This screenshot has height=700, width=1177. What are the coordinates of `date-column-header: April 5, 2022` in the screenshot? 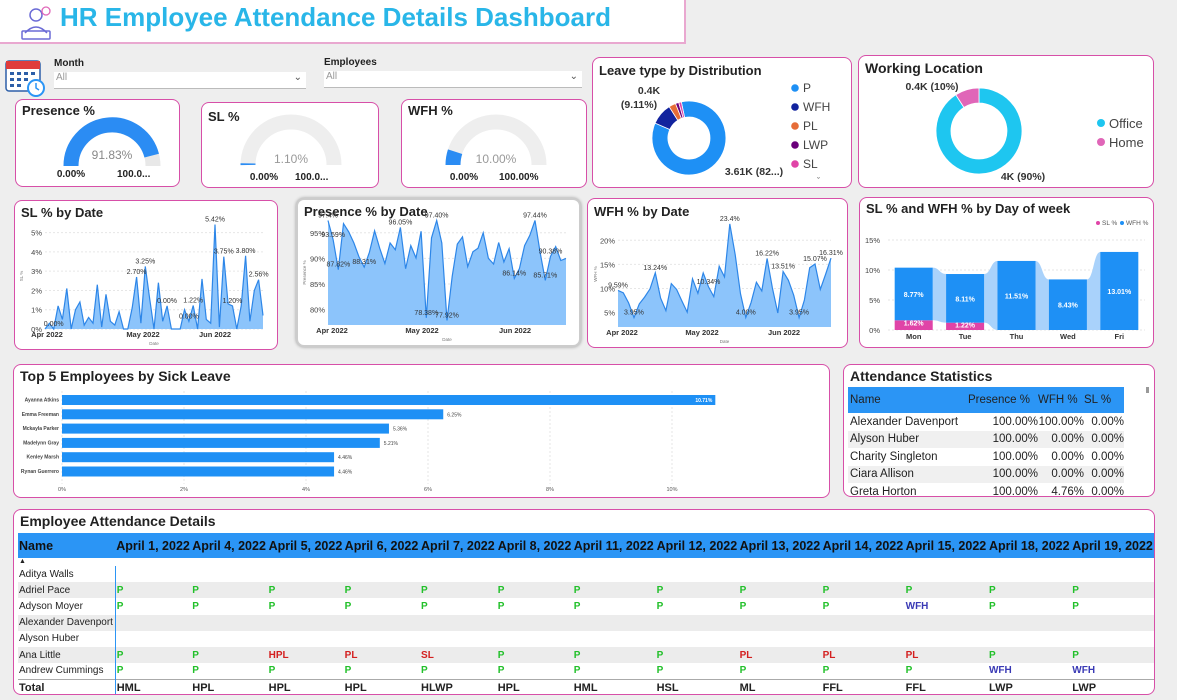 It's located at (305, 545).